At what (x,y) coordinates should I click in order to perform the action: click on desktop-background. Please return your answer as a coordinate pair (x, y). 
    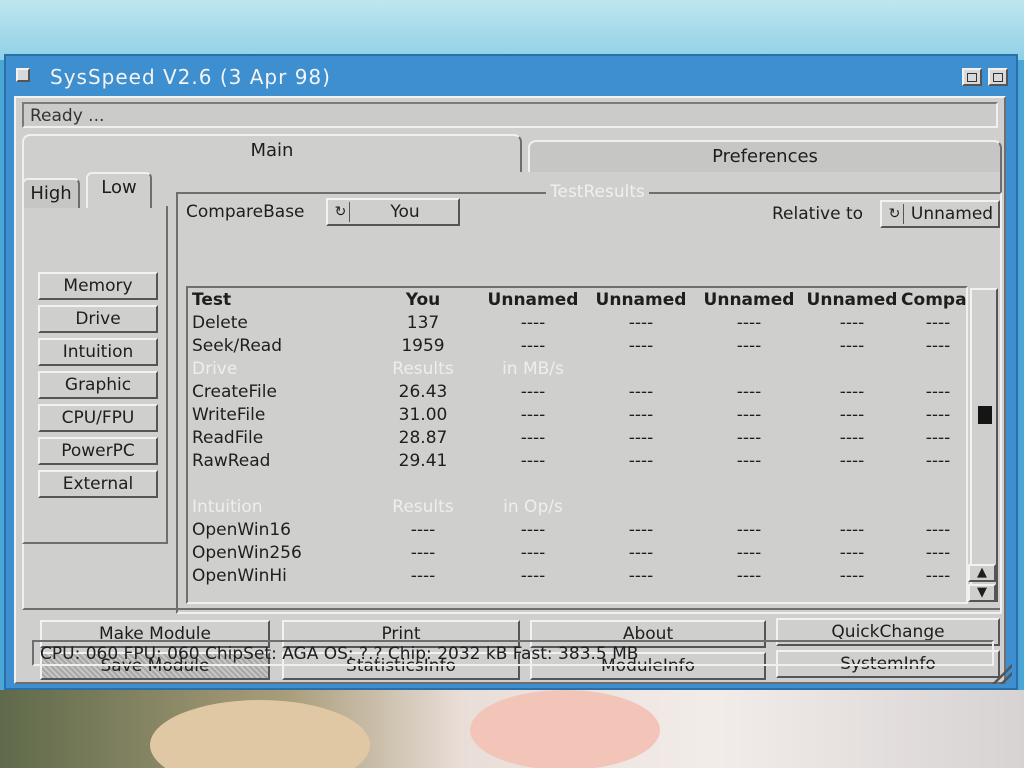
    Looking at the image, I should click on (512, 30).